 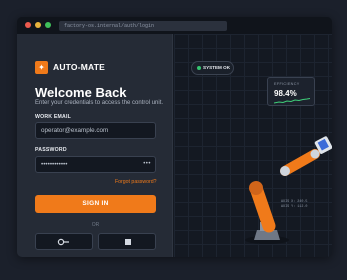 I want to click on robot-upper-arm, so click(x=300, y=162).